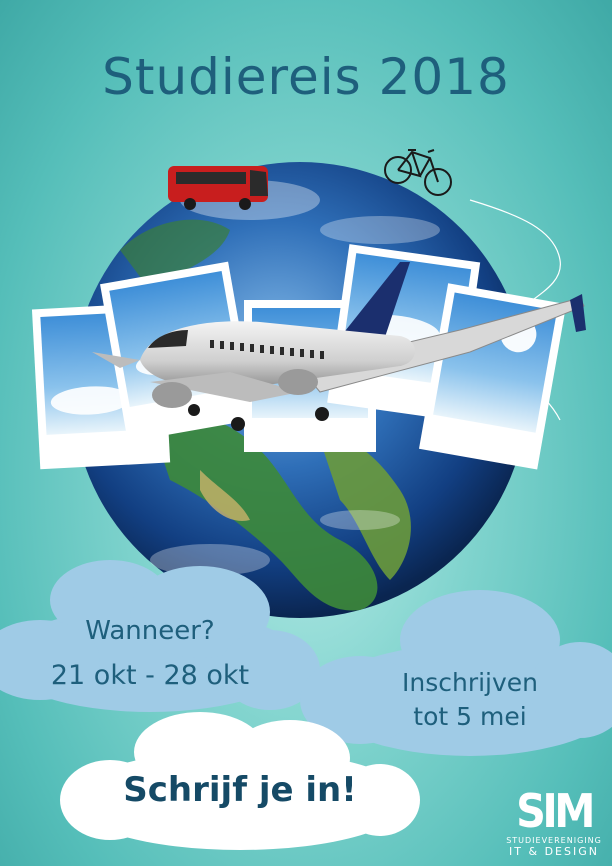  Describe the element at coordinates (150, 675) in the screenshot. I see `trip-dates: 21 okt - 28 okt` at that location.